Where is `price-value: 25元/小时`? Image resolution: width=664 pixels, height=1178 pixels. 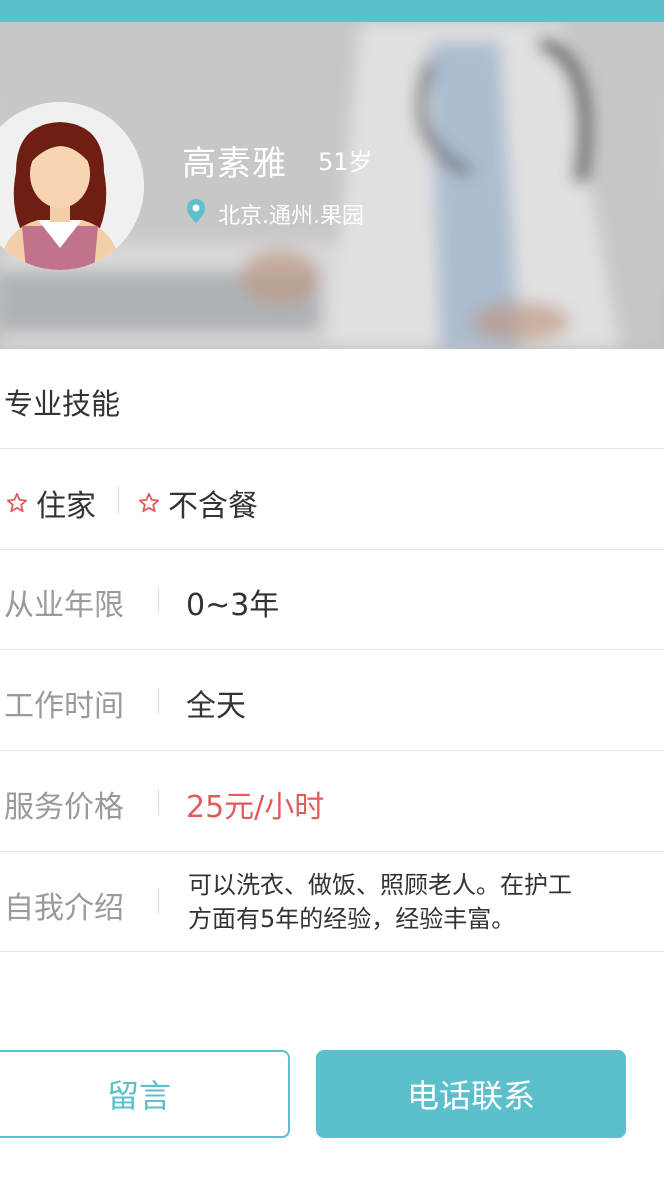 price-value: 25元/小时 is located at coordinates (255, 807).